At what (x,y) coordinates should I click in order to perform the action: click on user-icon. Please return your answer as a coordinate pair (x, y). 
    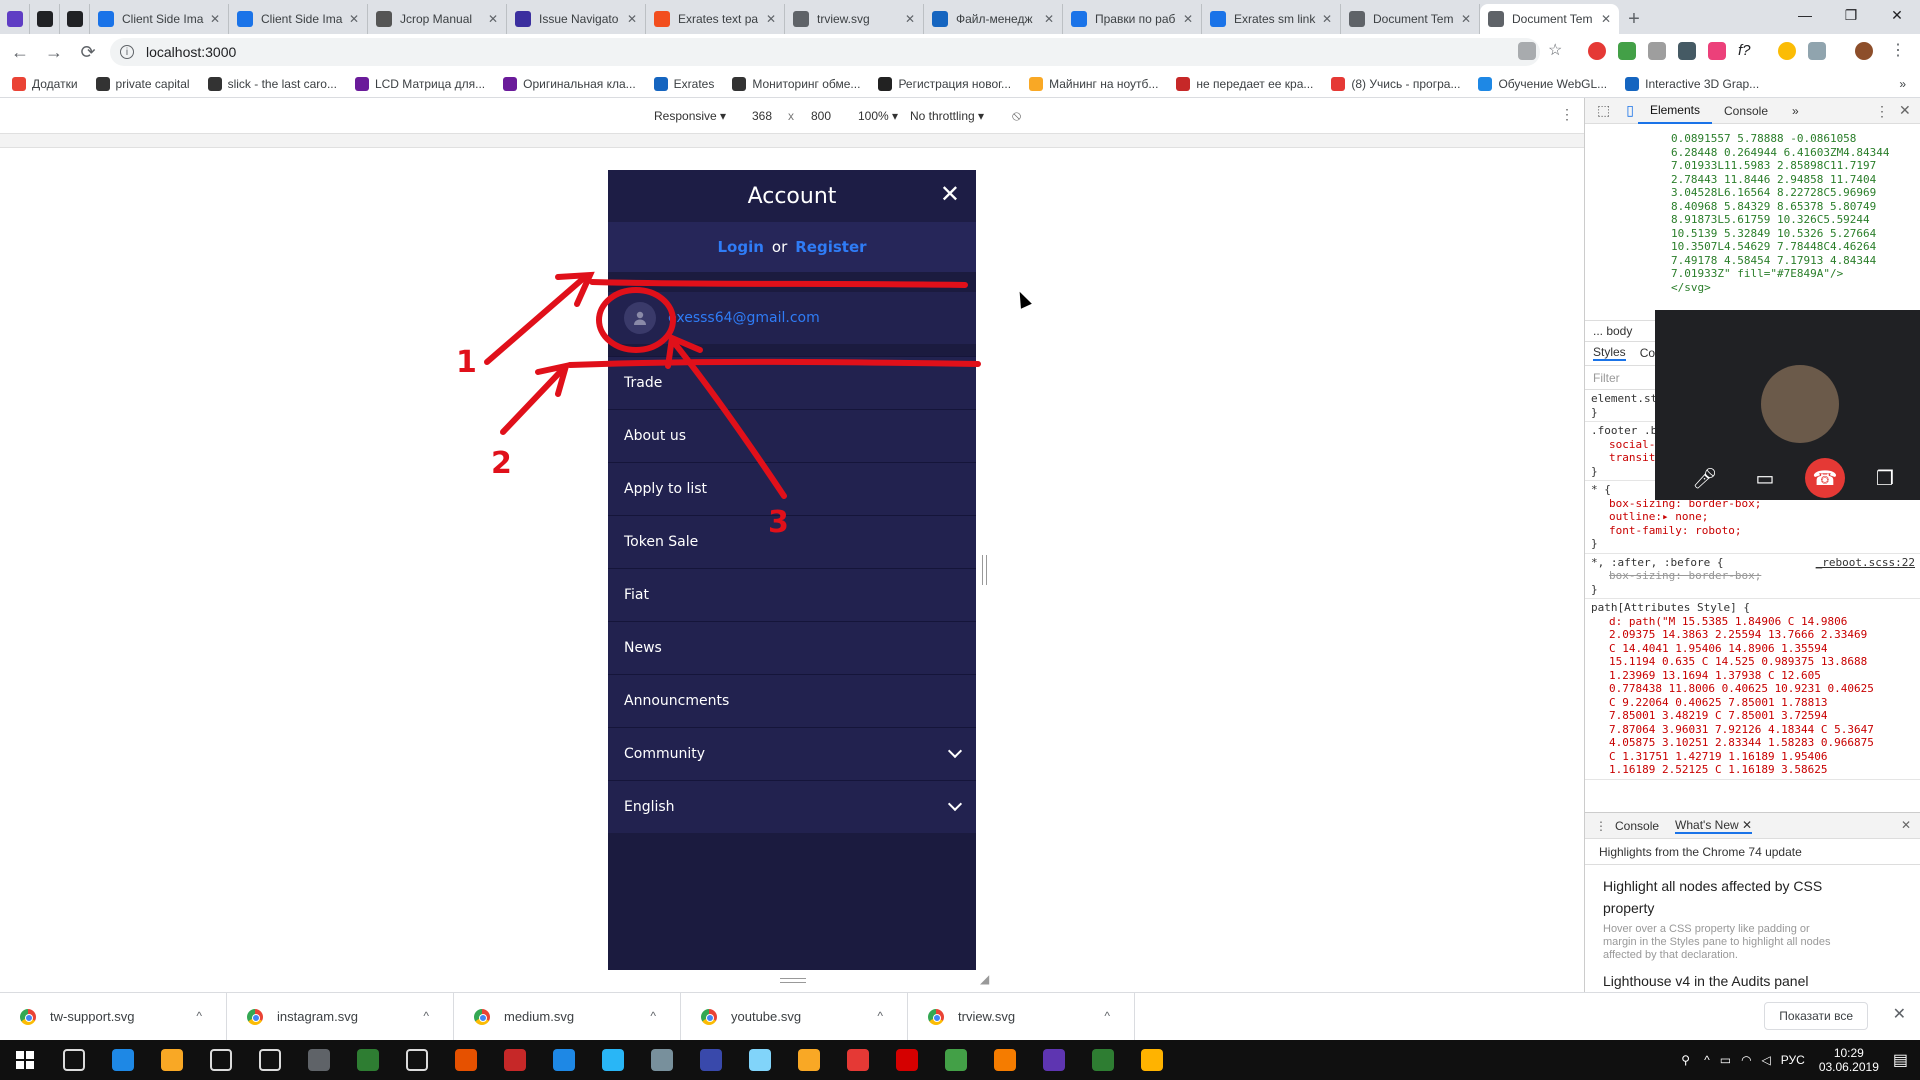
    Looking at the image, I should click on (640, 318).